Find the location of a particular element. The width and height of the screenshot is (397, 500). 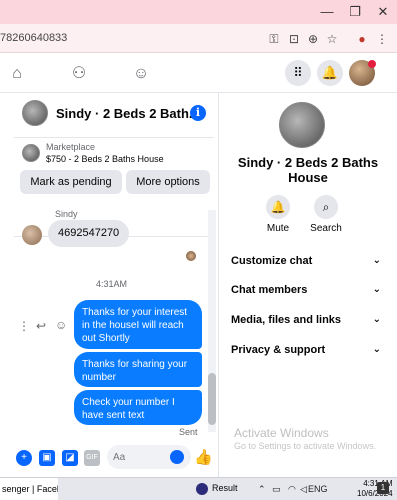

reply-icon: ↩ is located at coordinates (41, 326).